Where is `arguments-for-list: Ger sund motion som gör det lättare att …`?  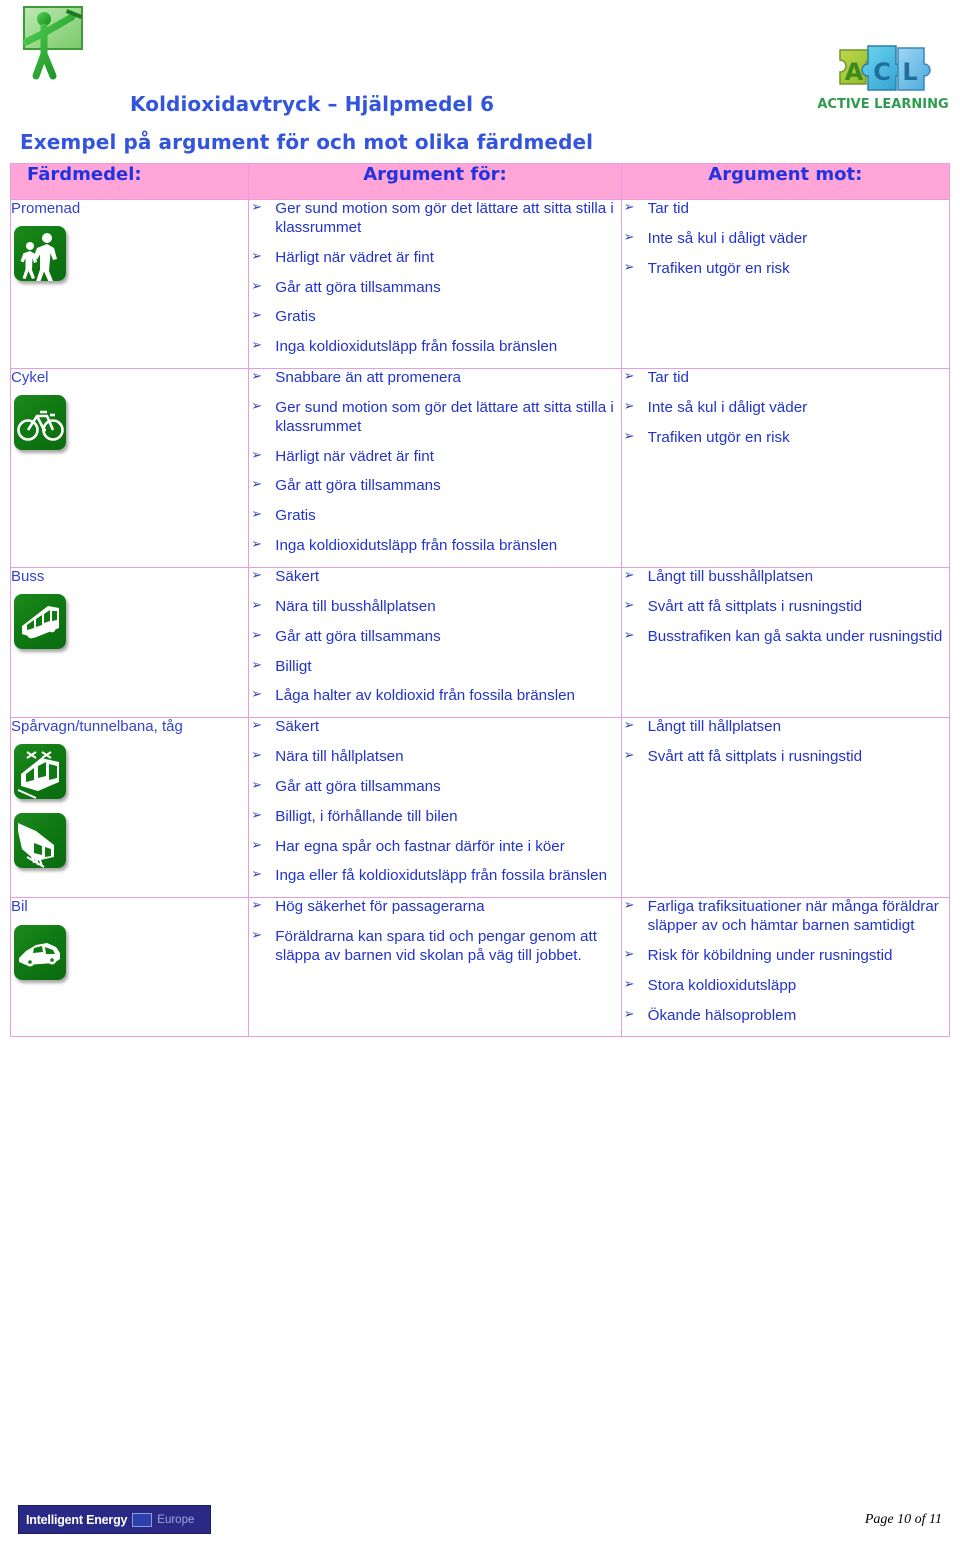
arguments-for-list: Ger sund motion som gör det lättare att … is located at coordinates (434, 278).